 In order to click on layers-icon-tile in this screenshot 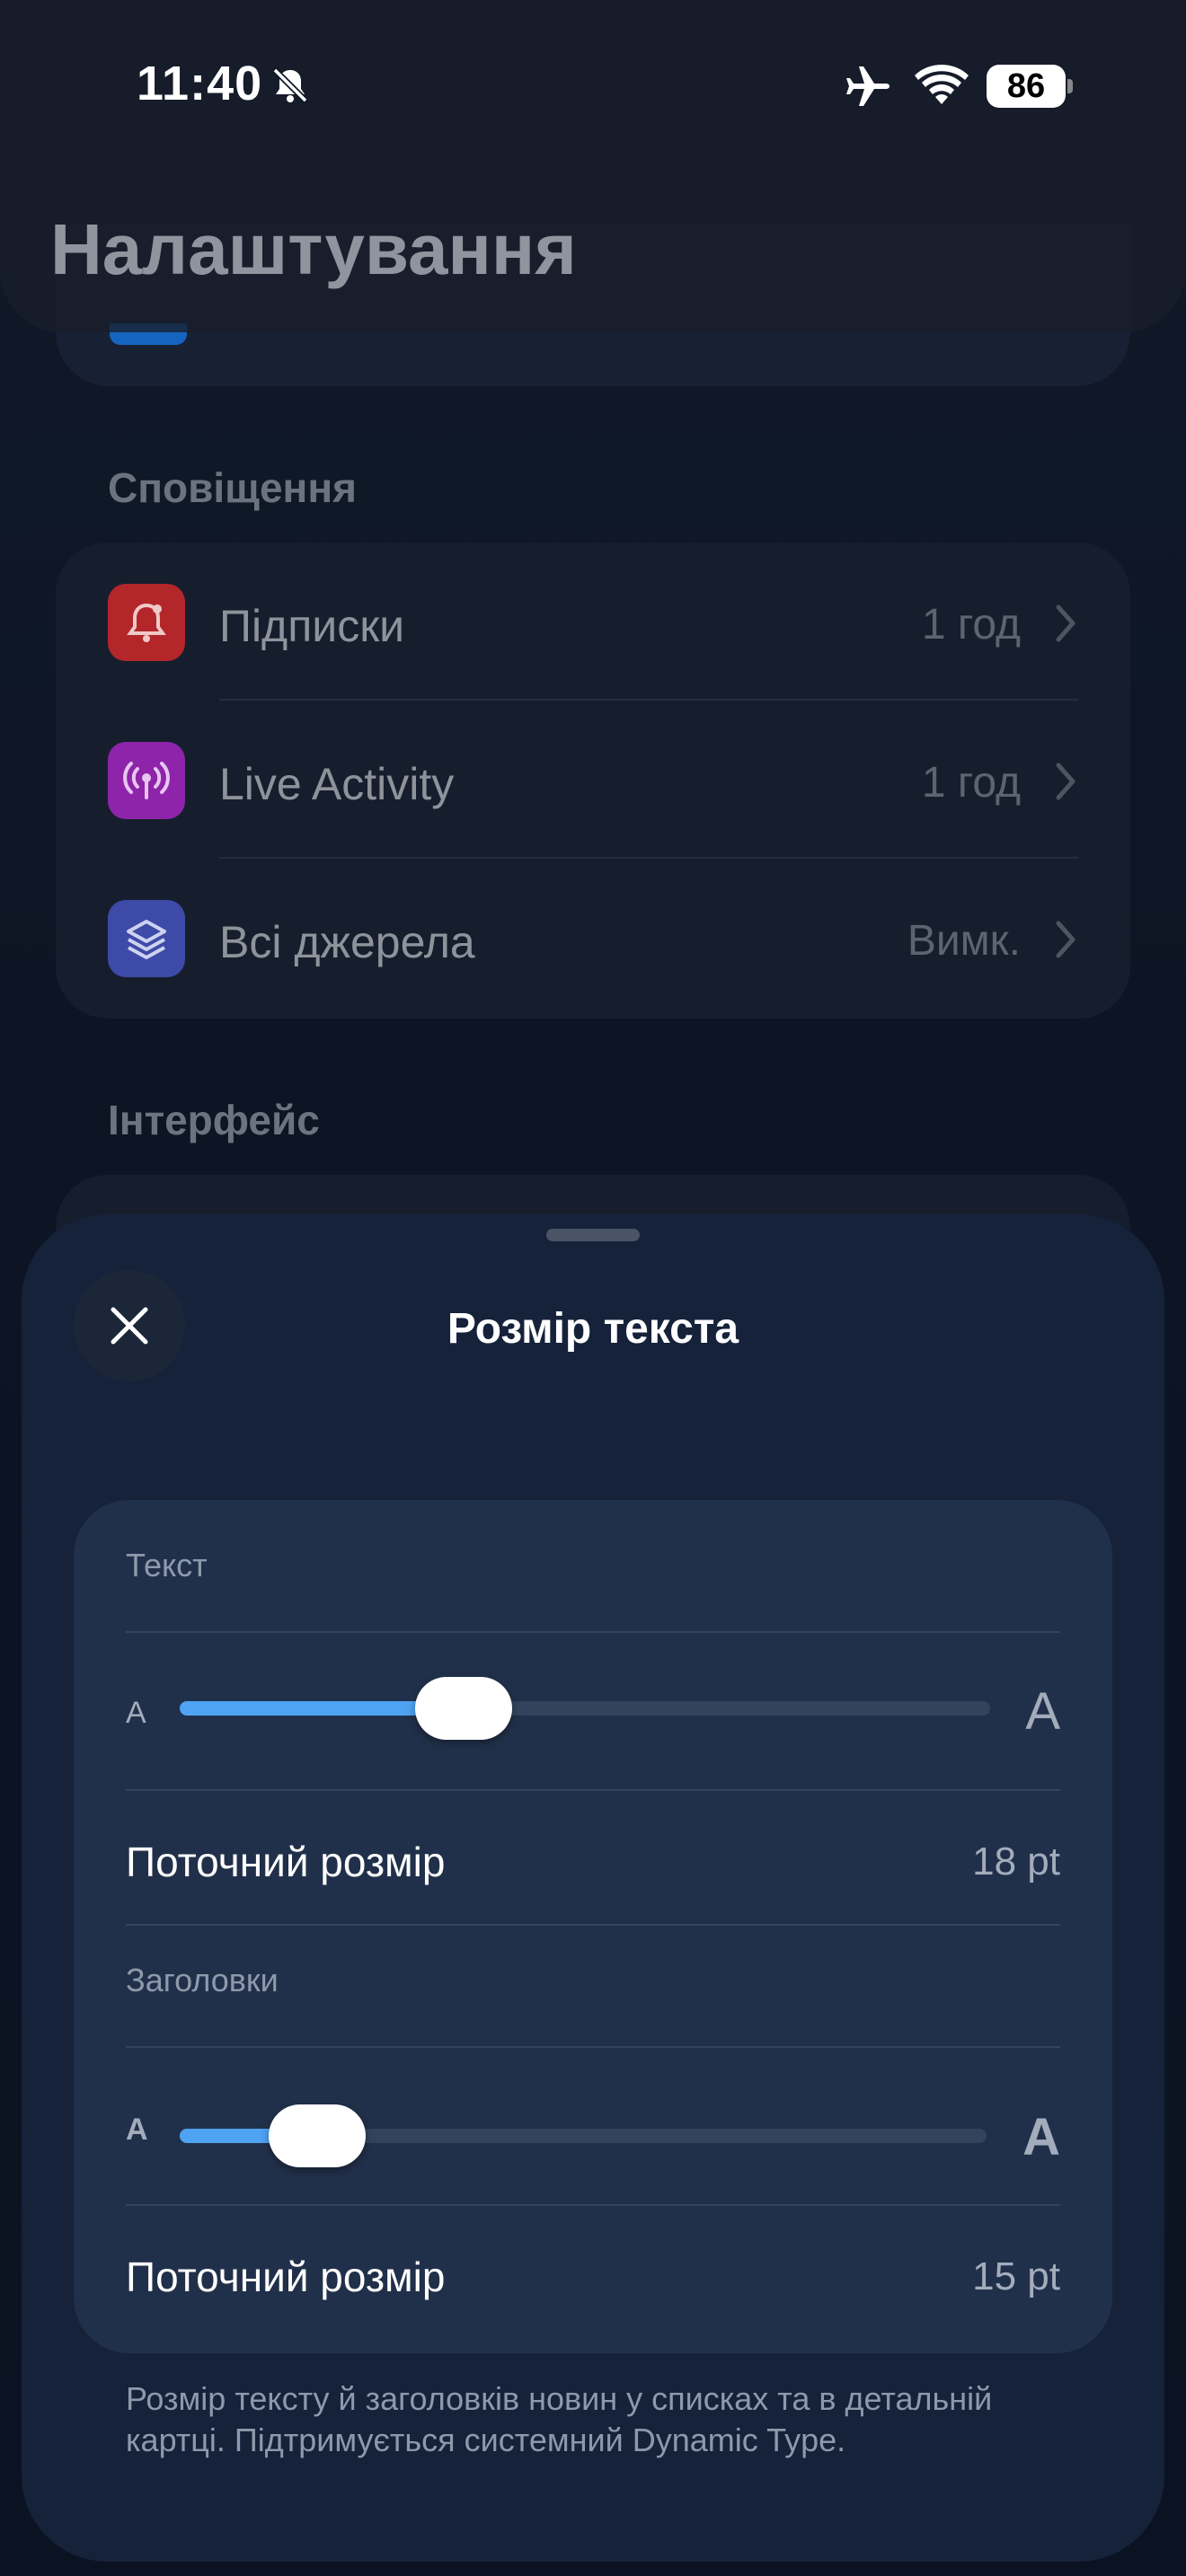, I will do `click(146, 938)`.